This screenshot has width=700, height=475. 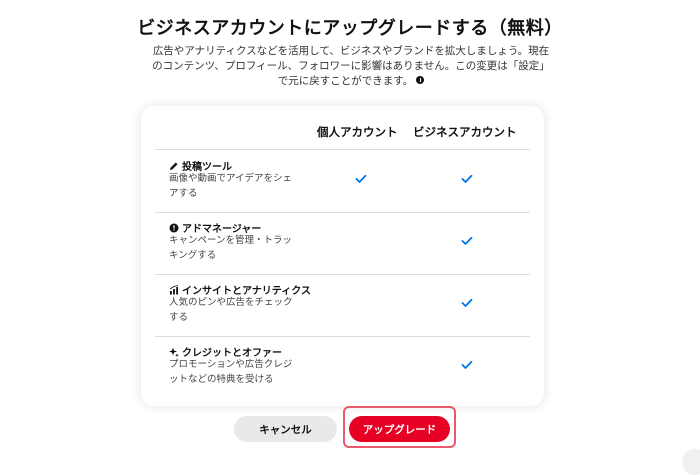 What do you see at coordinates (174, 289) in the screenshot?
I see `analytics-icon` at bounding box center [174, 289].